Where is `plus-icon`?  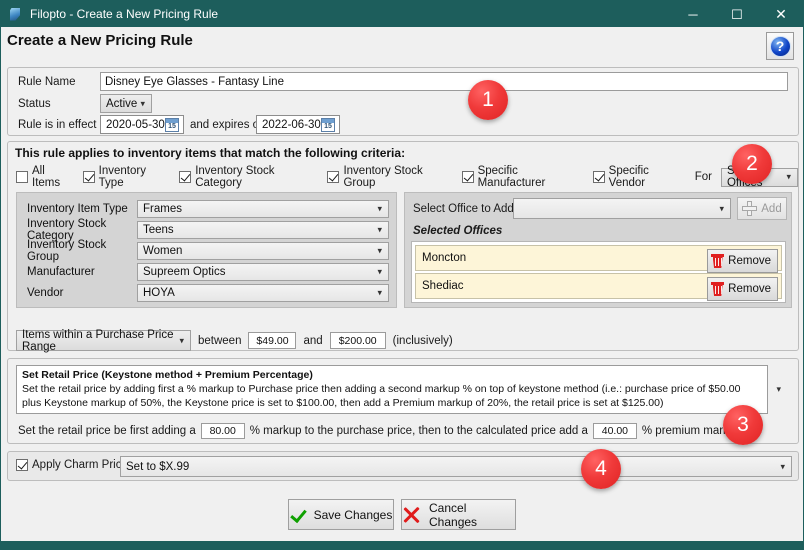
plus-icon is located at coordinates (750, 208).